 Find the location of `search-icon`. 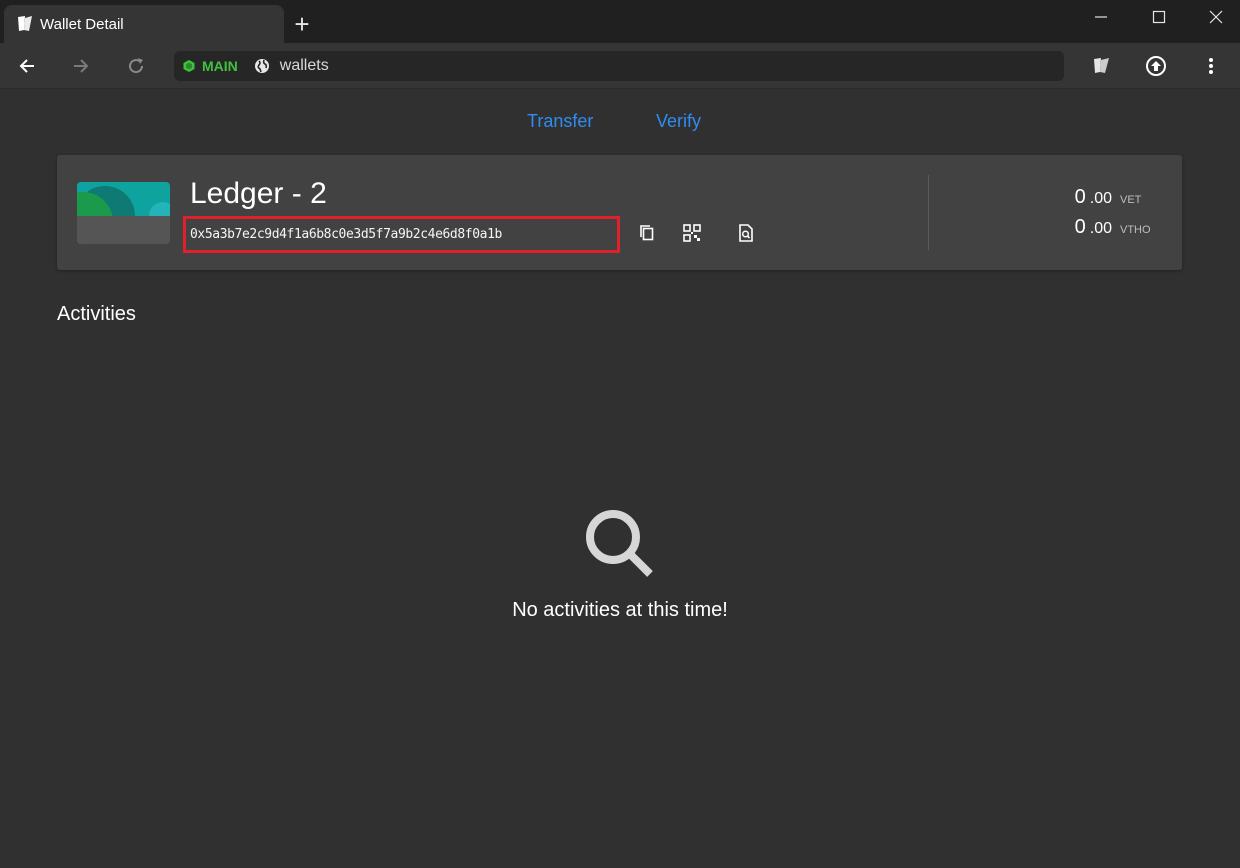

search-icon is located at coordinates (619, 543).